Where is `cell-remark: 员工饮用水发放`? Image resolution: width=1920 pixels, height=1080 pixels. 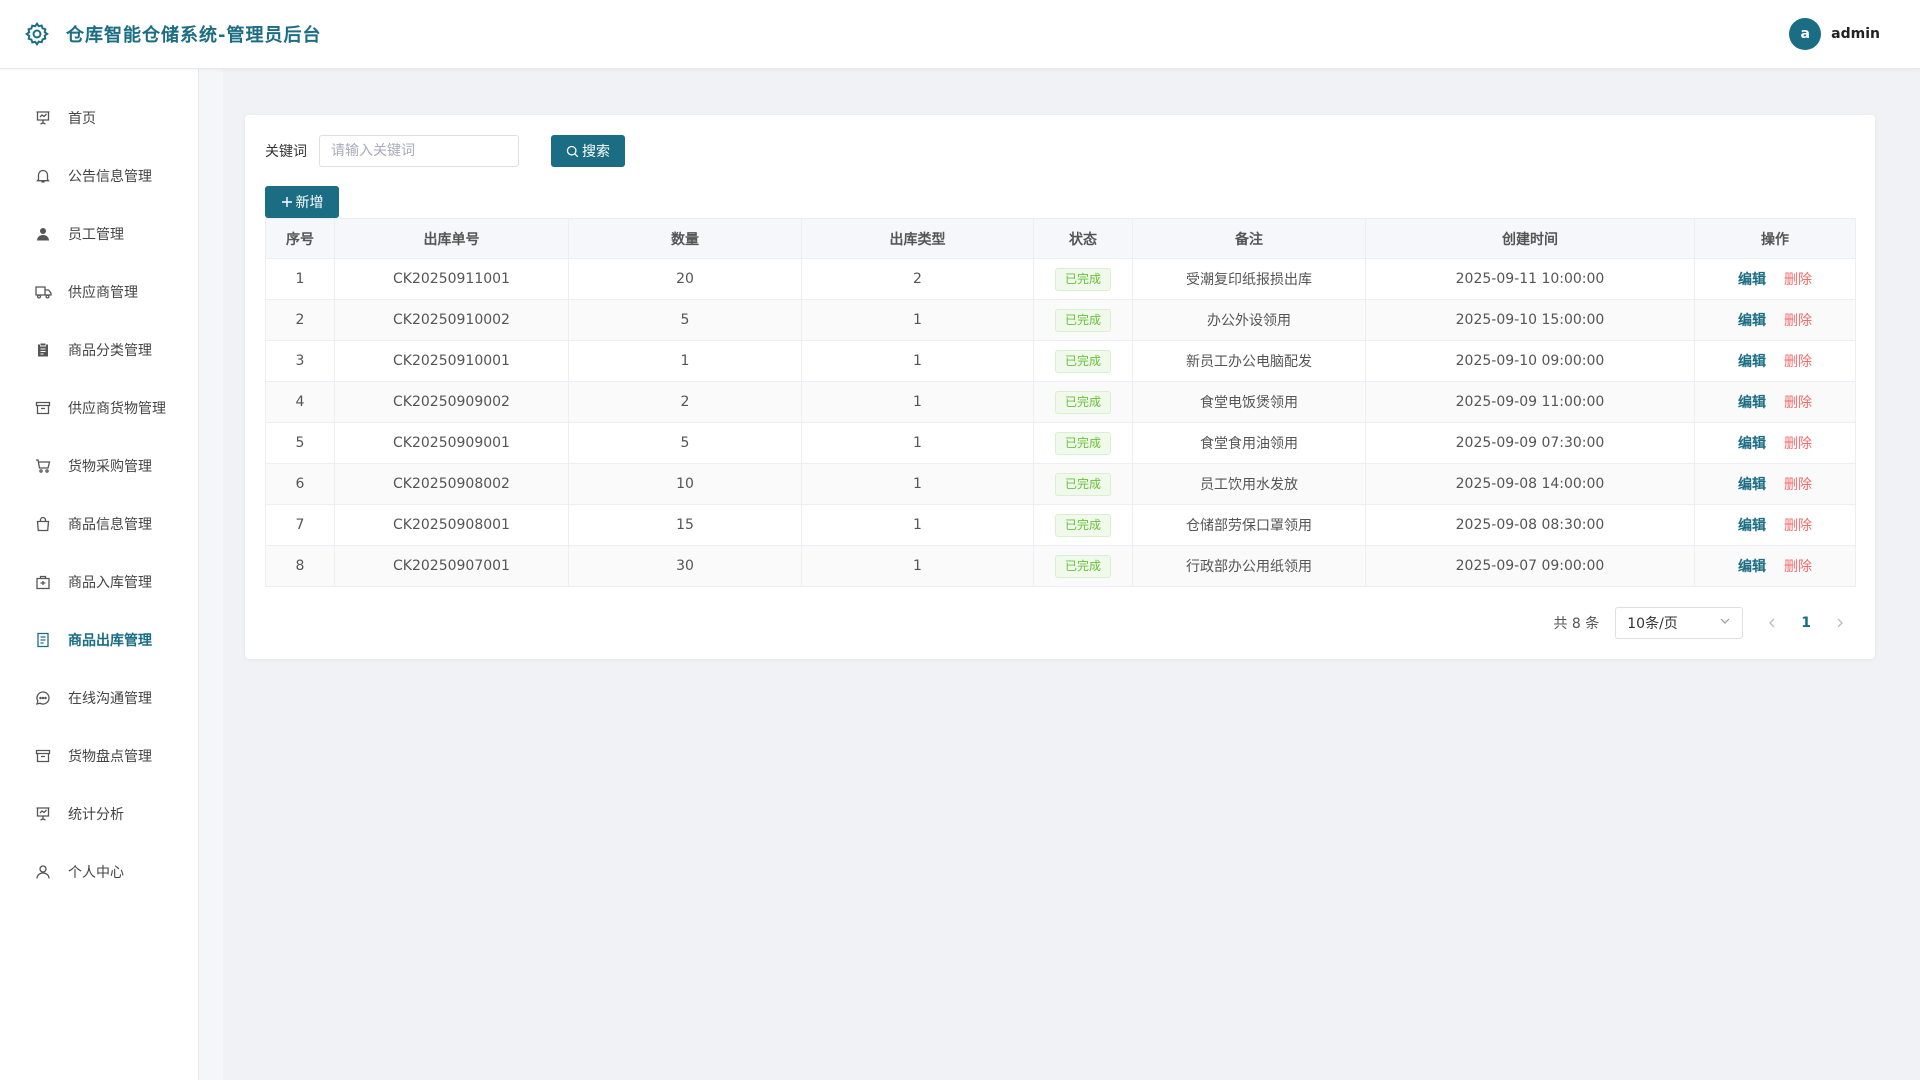 cell-remark: 员工饮用水发放 is located at coordinates (1249, 484).